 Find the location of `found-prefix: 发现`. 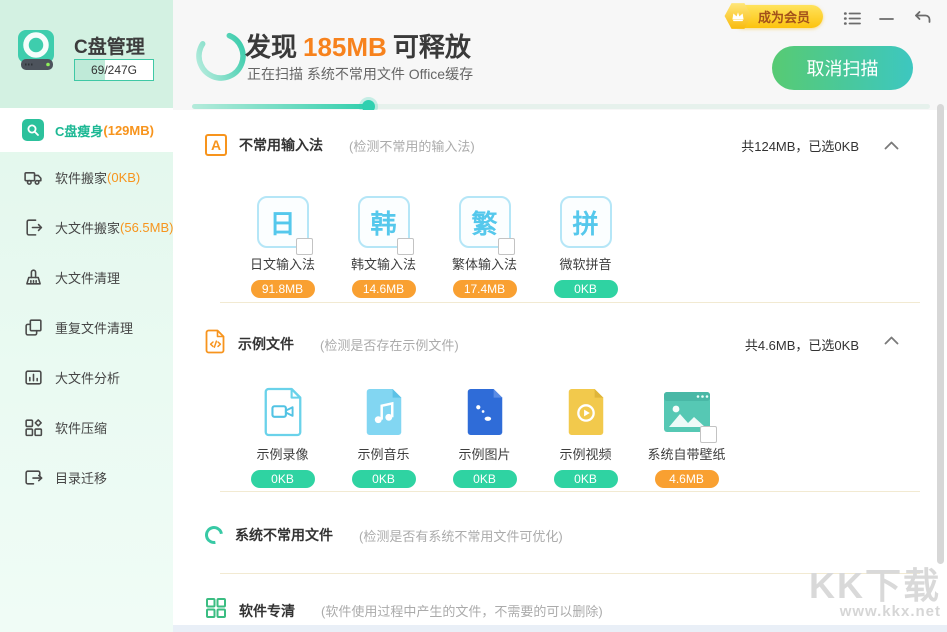

found-prefix: 发现 is located at coordinates (271, 47).